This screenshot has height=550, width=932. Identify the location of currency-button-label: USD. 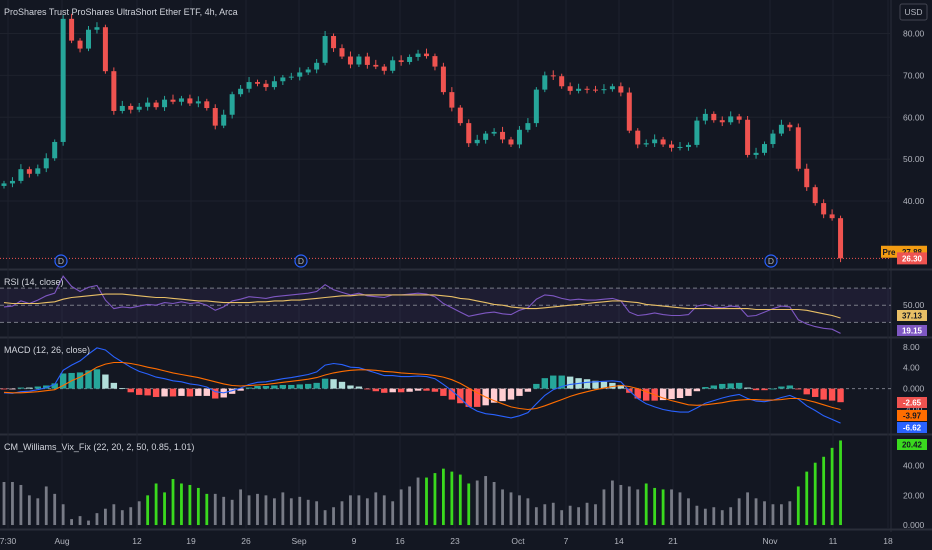
(914, 12).